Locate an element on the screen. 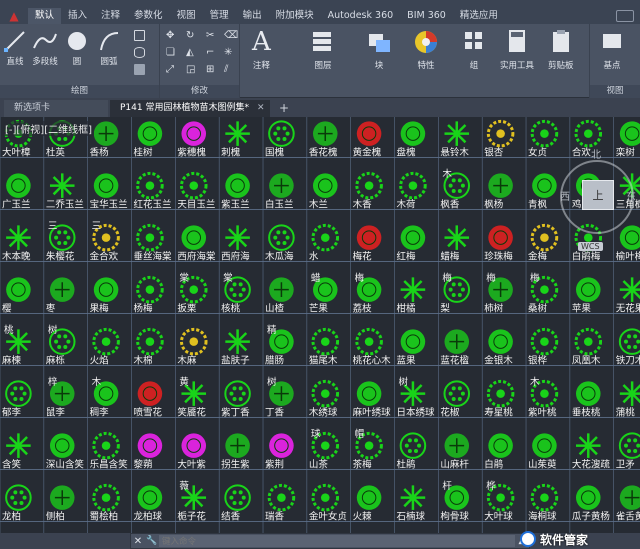 The width and height of the screenshot is (640, 549). erase-icon: ⌫ is located at coordinates (231, 35).